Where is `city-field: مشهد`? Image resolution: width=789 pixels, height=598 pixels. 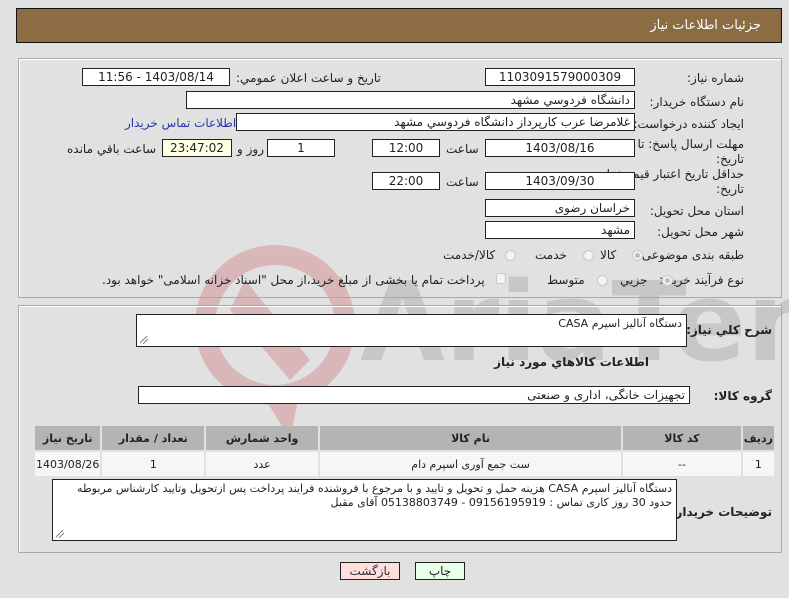
city-field: مشهد is located at coordinates (560, 230).